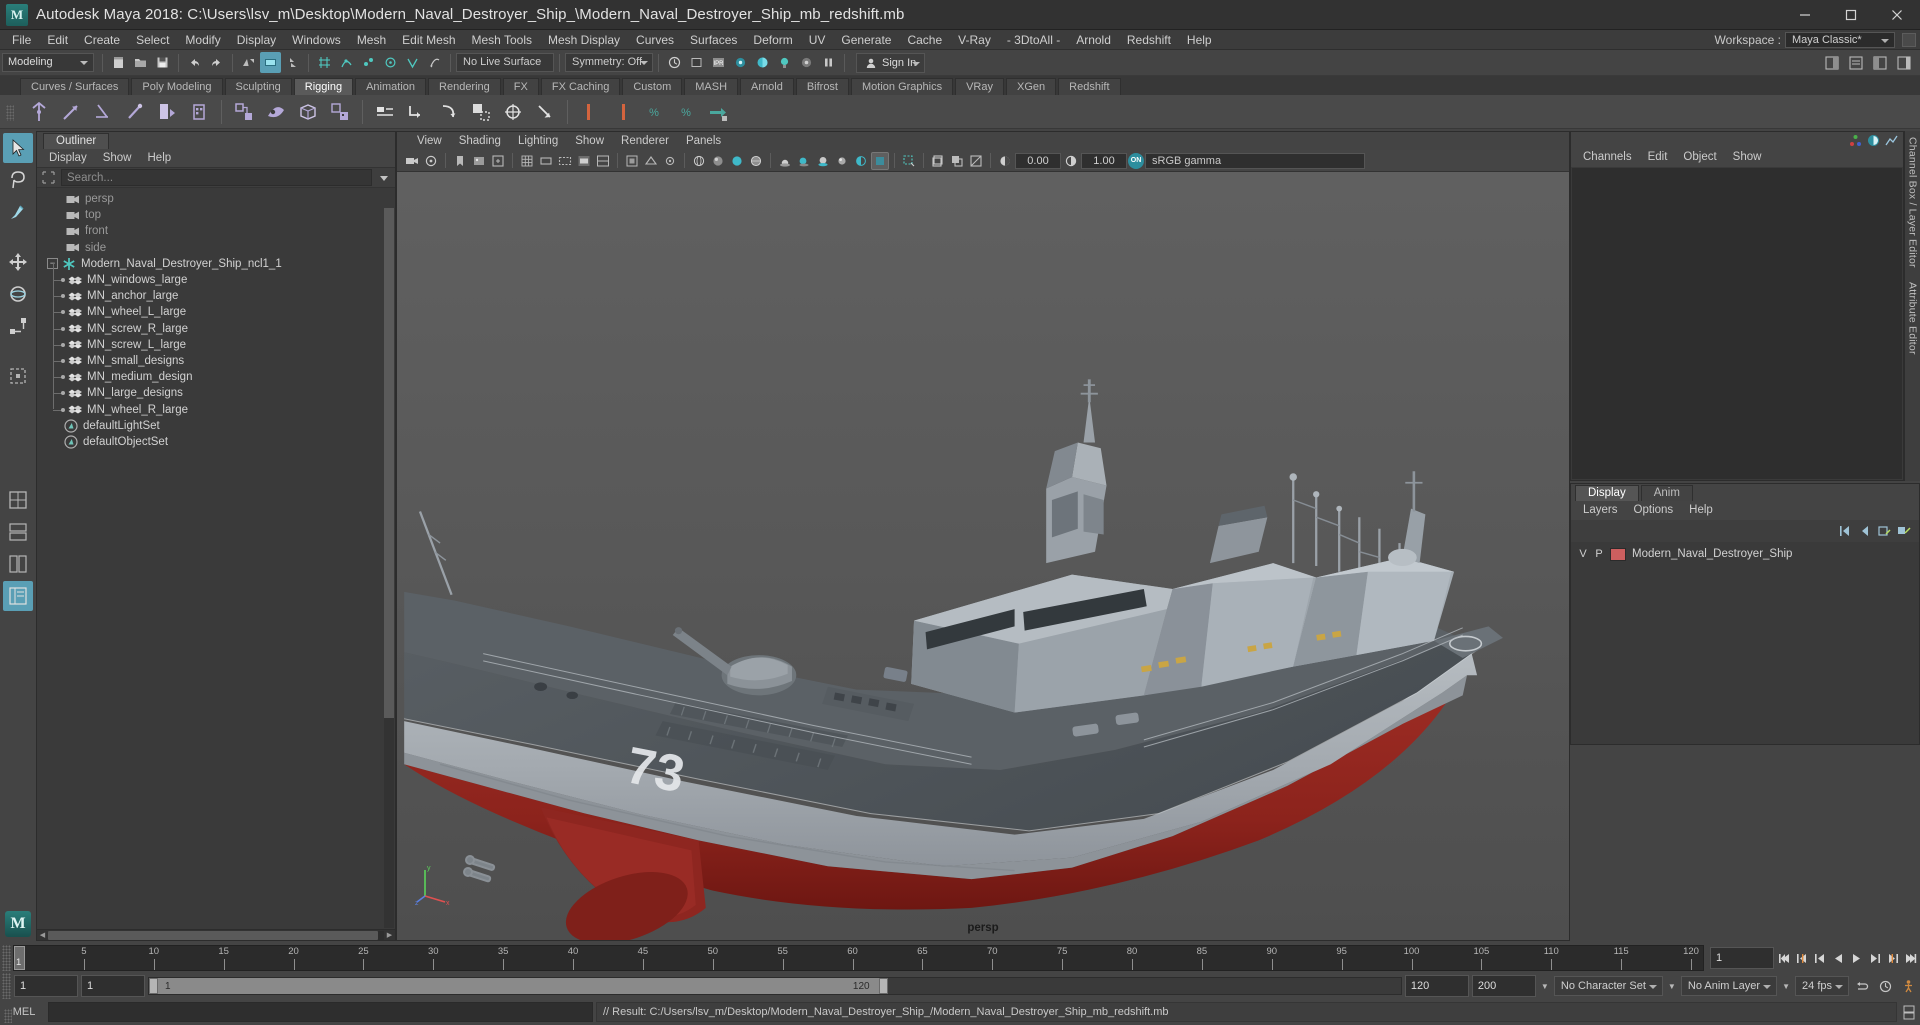 The image size is (1920, 1025). What do you see at coordinates (18, 262) in the screenshot?
I see `move-tool-icon` at bounding box center [18, 262].